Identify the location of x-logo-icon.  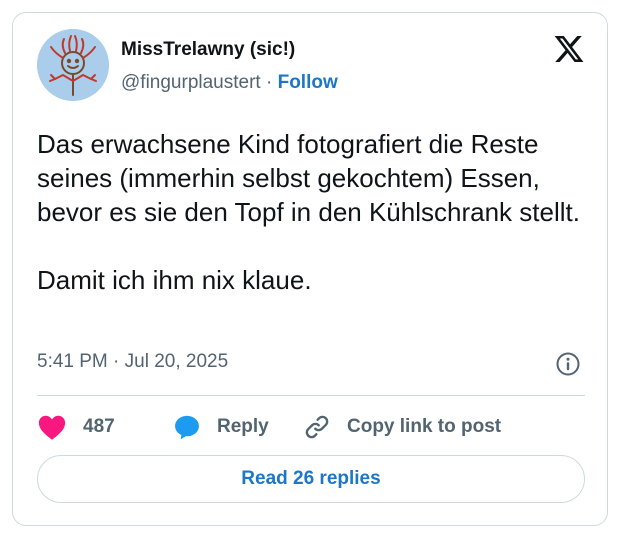
(569, 49).